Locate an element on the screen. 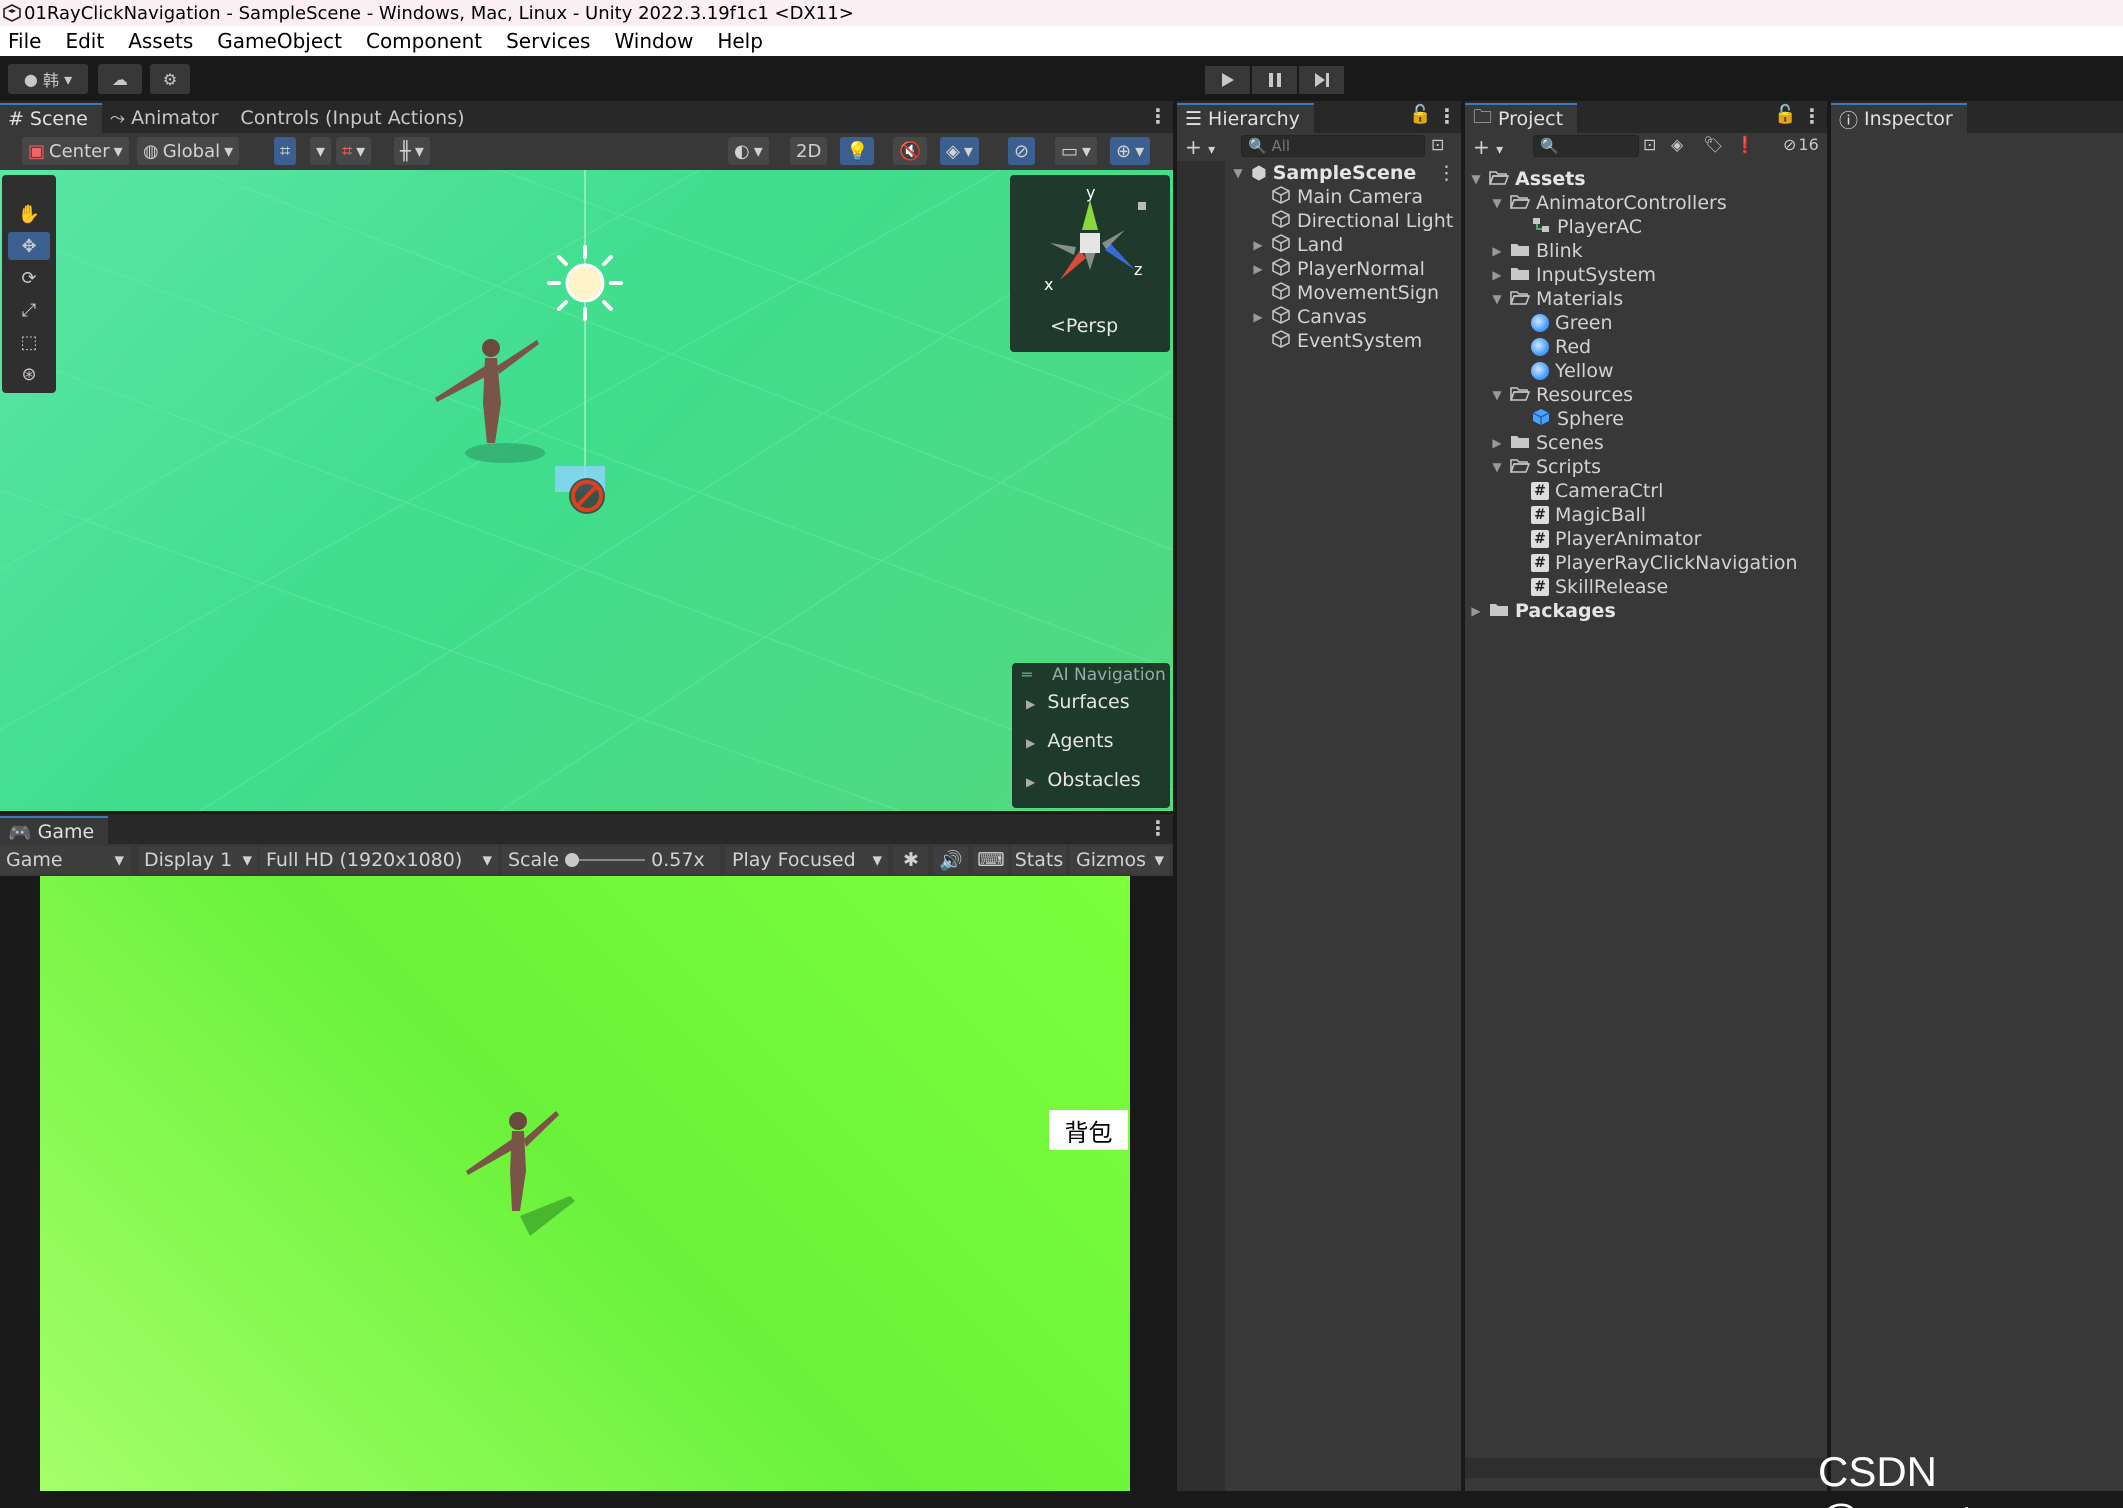 This screenshot has height=1508, width=2123. hierarchy-item: ▶ Land is located at coordinates (1297, 245).